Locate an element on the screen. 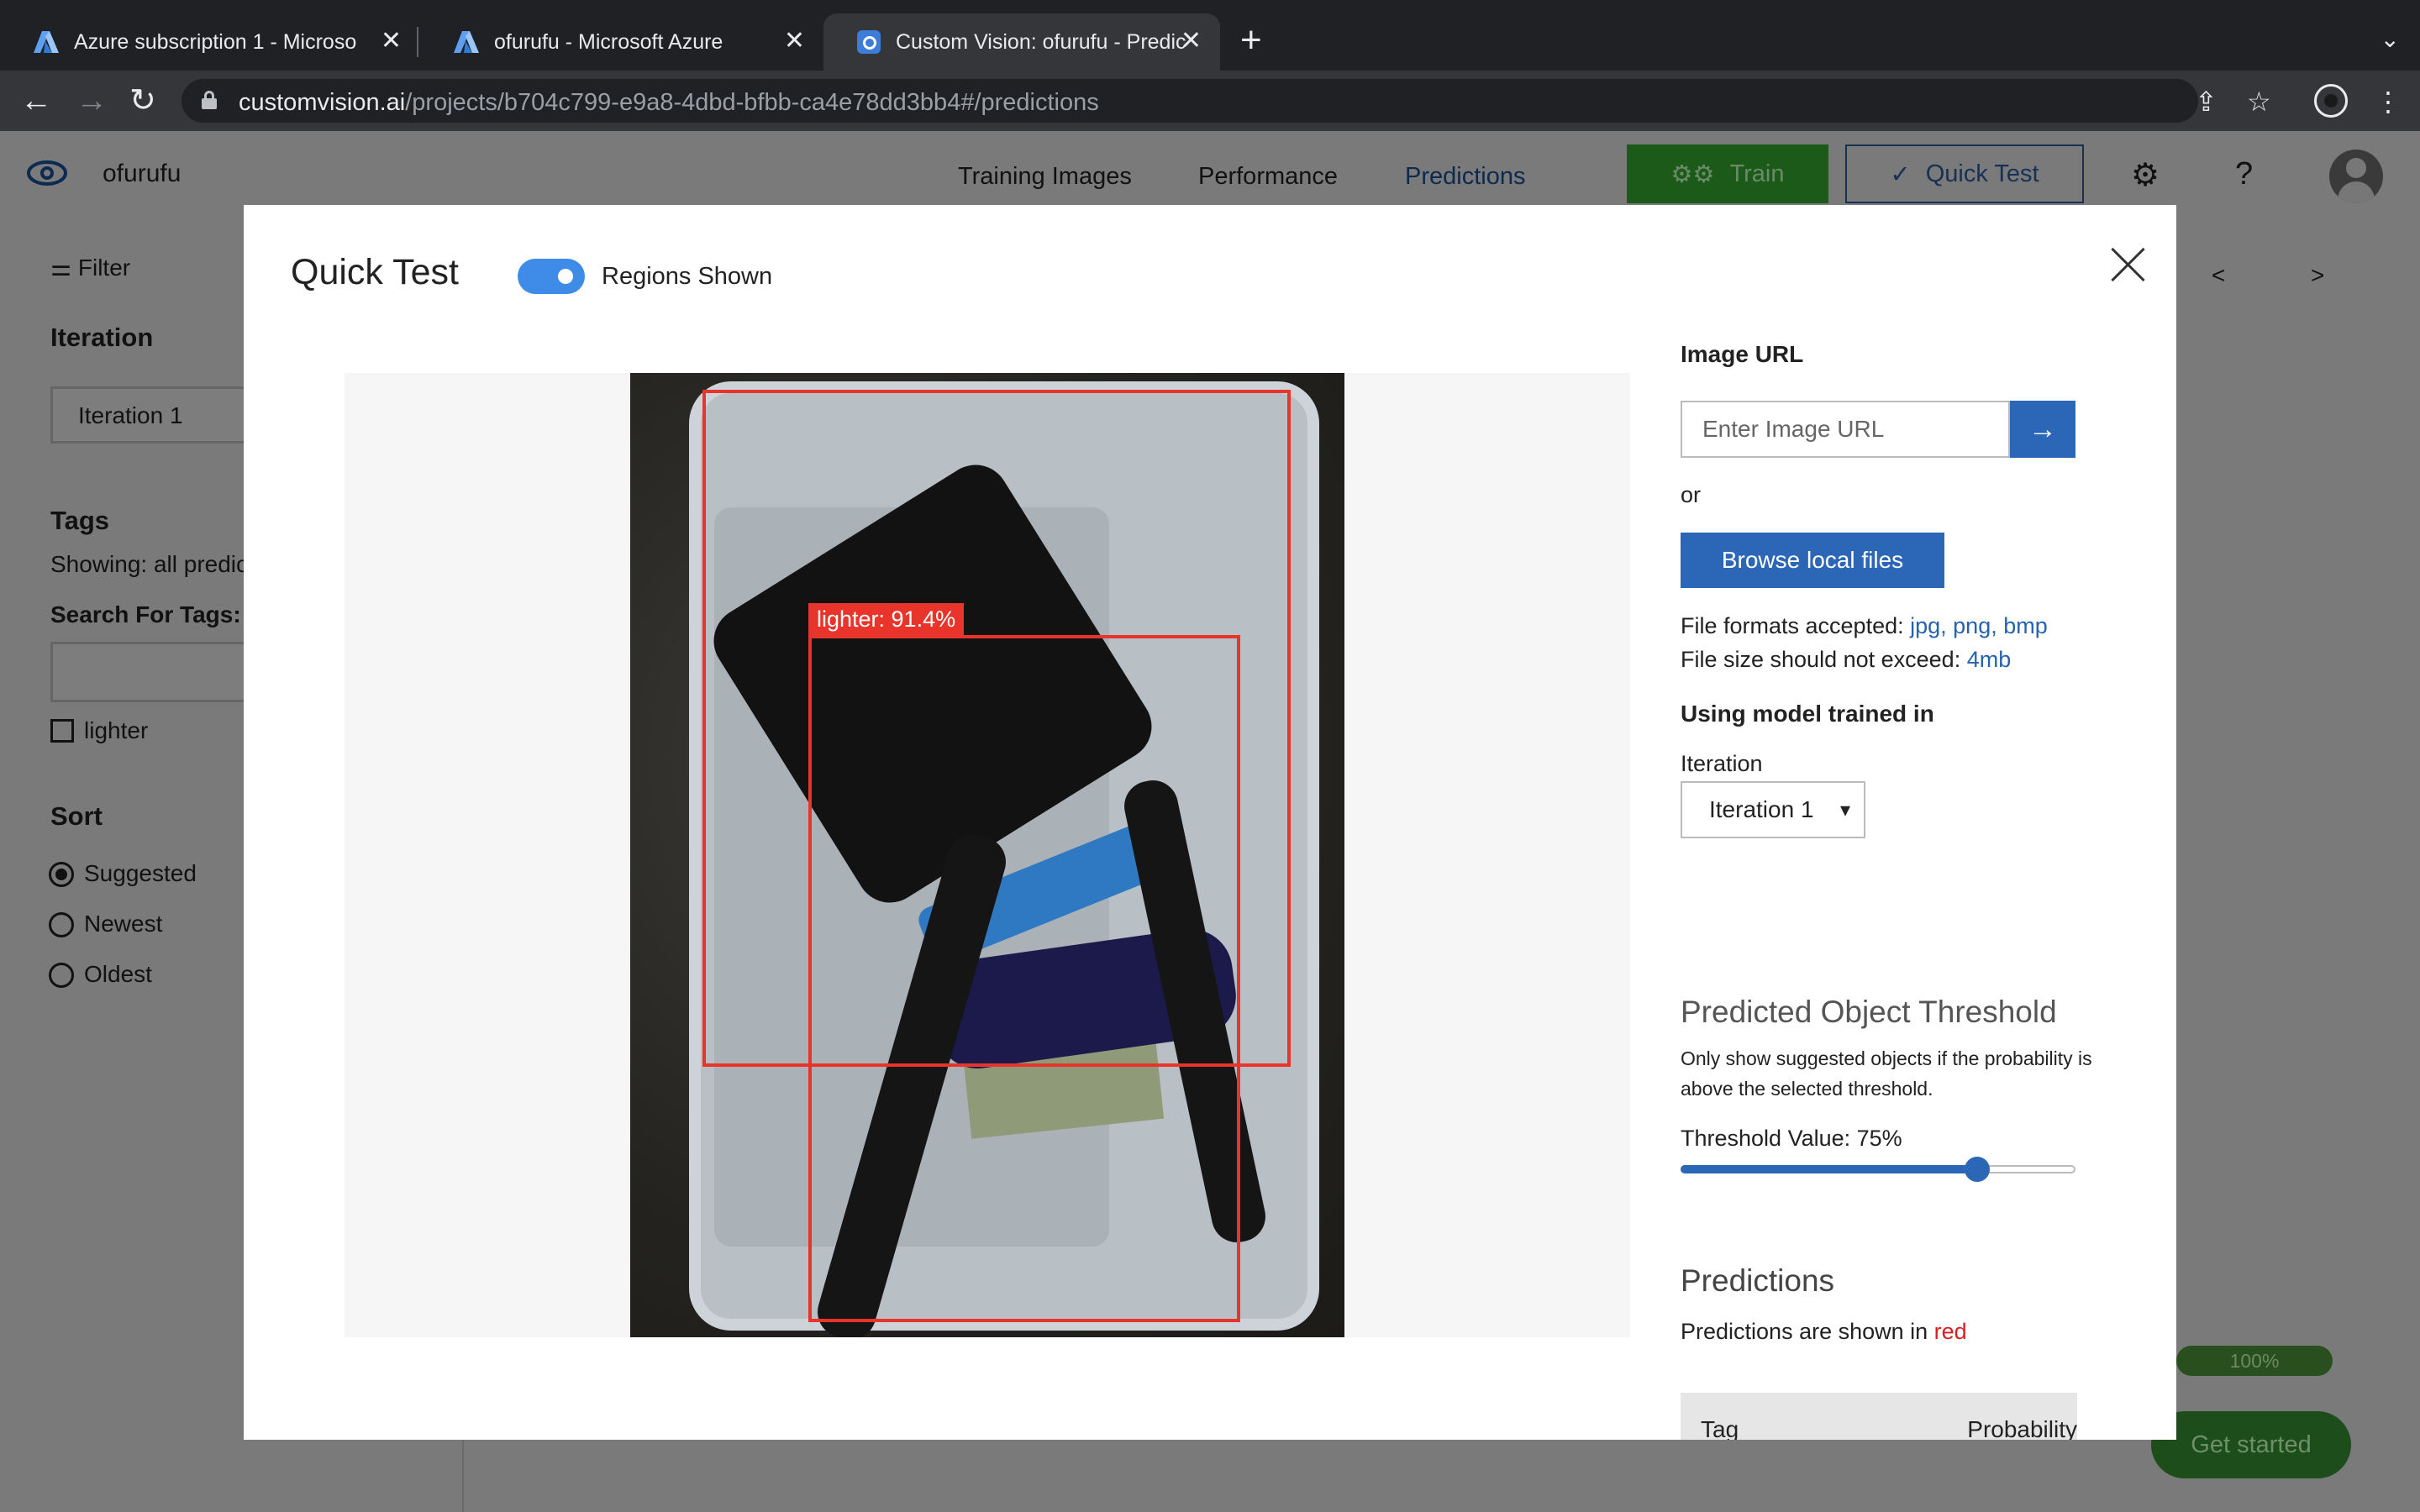 The image size is (2420, 1512). predictions-table-header: Tag Probability is located at coordinates (1879, 1416).